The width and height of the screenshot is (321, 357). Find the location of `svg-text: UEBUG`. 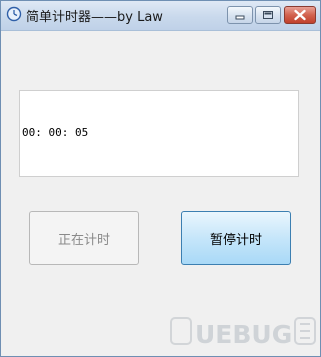

svg-text: UEBUG is located at coordinates (243, 334).